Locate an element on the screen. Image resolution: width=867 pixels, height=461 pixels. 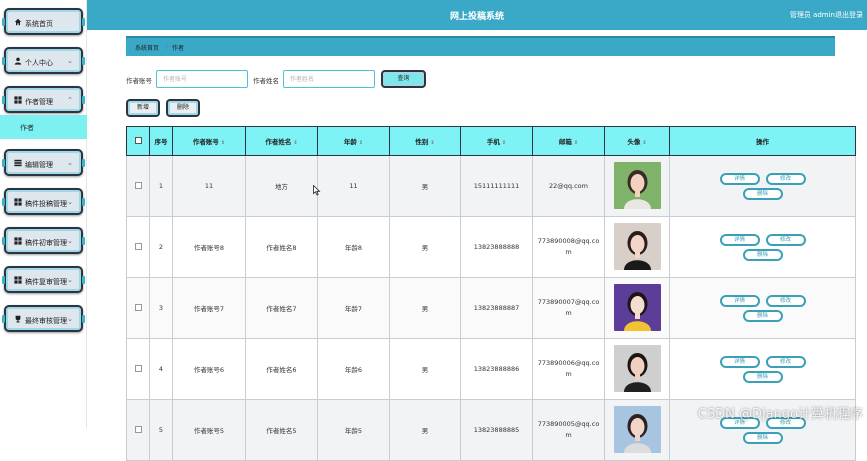
batch-delete-button: 删除 is located at coordinates (183, 108).